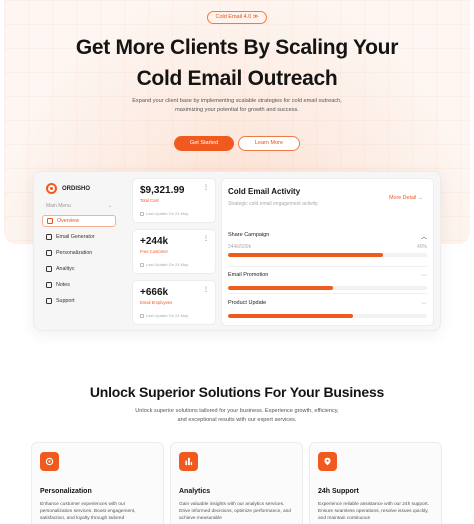  I want to click on hero-title-line-1: Get More Clients By Scaling Your, so click(237, 47).